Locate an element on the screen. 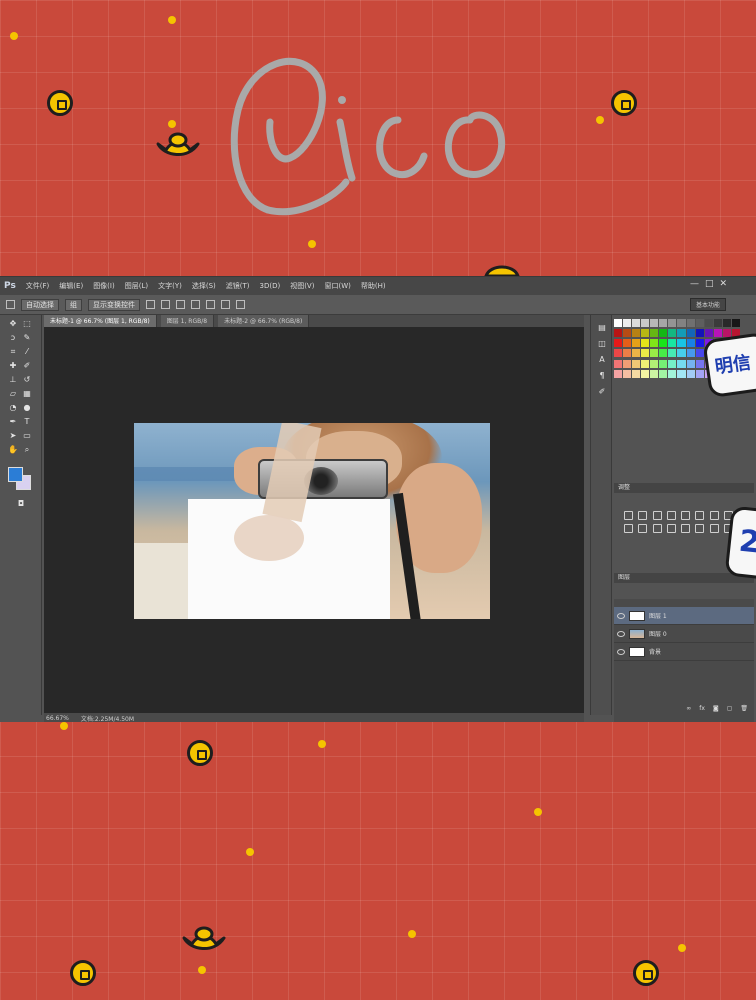 The width and height of the screenshot is (756, 1000). menu-select: 选择(S) is located at coordinates (204, 286).